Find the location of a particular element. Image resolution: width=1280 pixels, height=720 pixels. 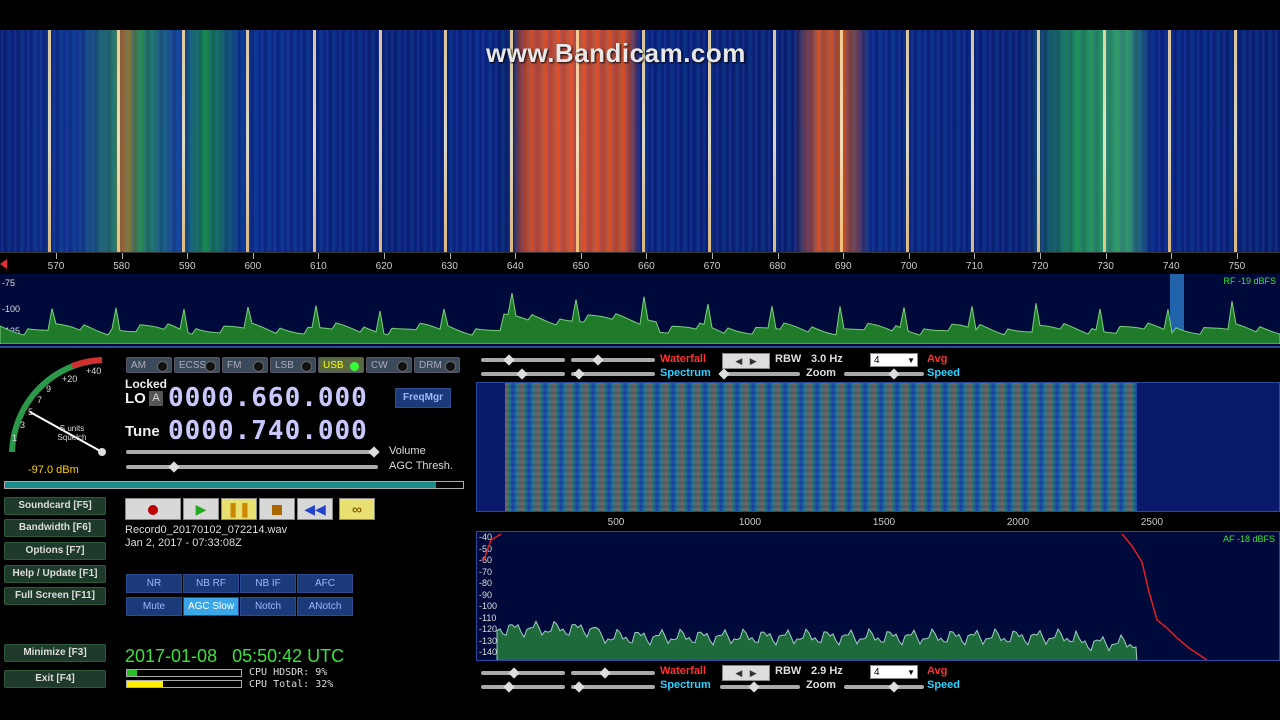

lo-frequency: 0000.660.000 is located at coordinates (268, 398).